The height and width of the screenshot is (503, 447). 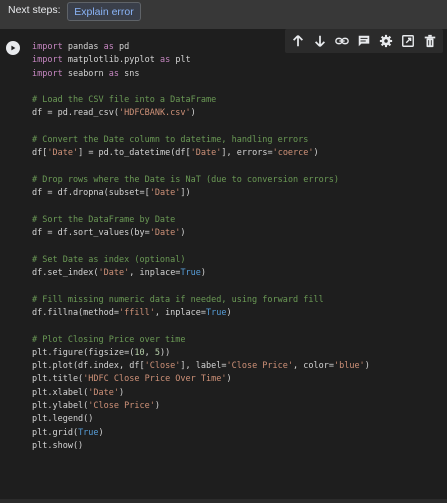 I want to click on code-token: 'Close Price', so click(x=260, y=366).